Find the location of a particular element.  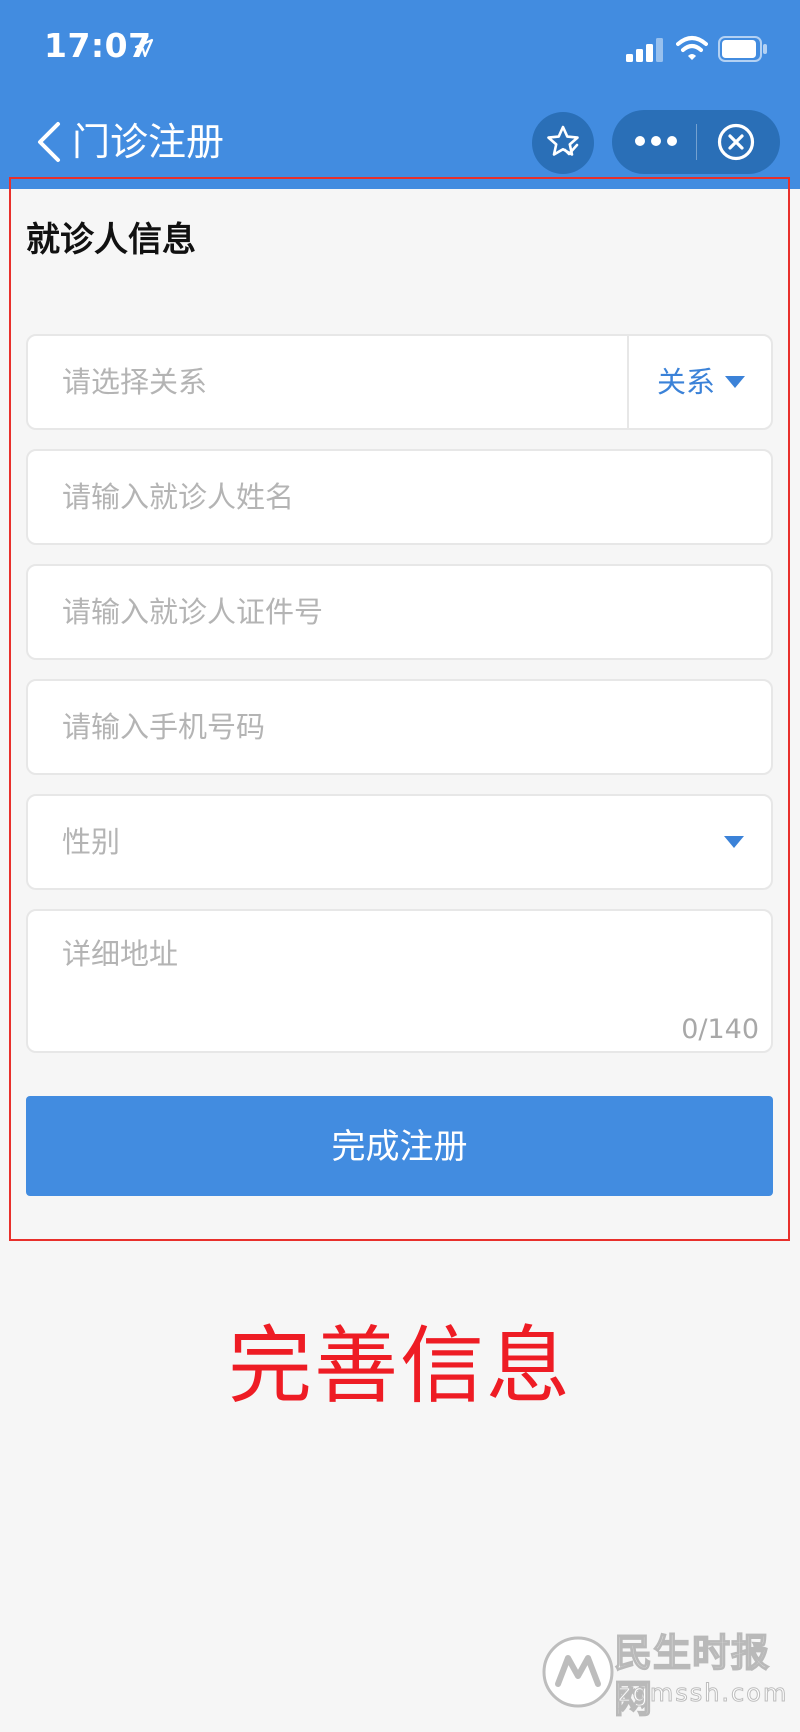

id-number-field is located at coordinates (399, 612).